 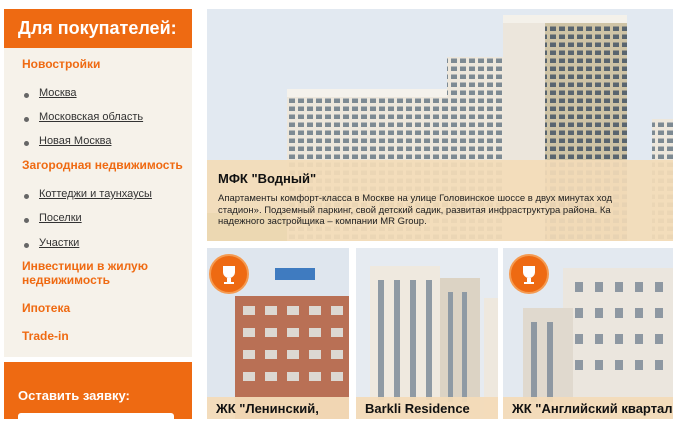 I want to click on sidebar-link-moscow-region: Московская область, so click(x=91, y=117).